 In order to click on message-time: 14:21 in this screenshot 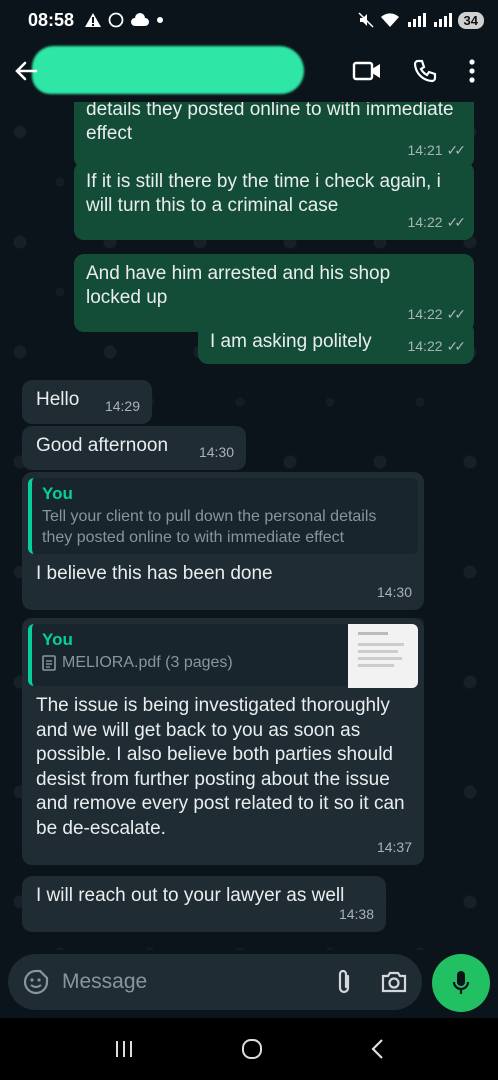, I will do `click(425, 150)`.